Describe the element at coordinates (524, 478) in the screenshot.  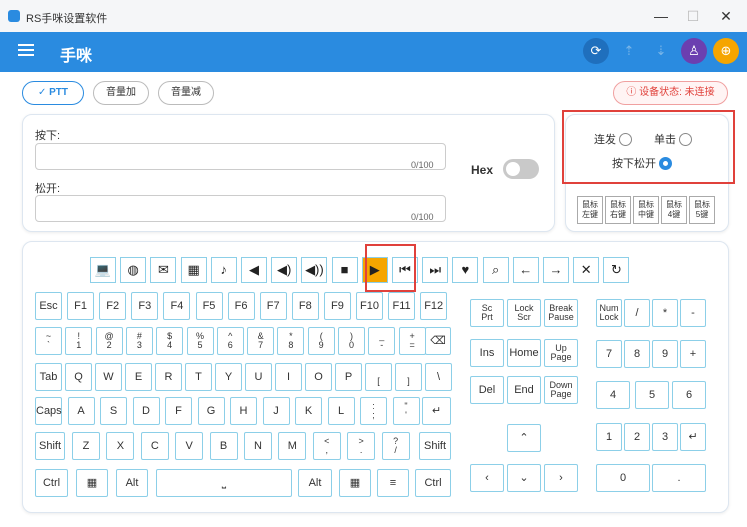
I see `arrow-down-key: ⌄` at that location.